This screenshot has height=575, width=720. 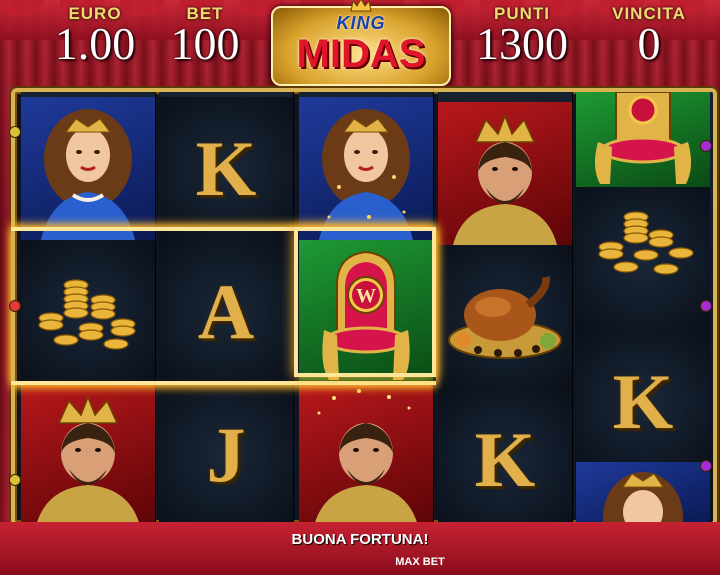 What do you see at coordinates (361, 23) in the screenshot?
I see `logo-king-text: KING` at bounding box center [361, 23].